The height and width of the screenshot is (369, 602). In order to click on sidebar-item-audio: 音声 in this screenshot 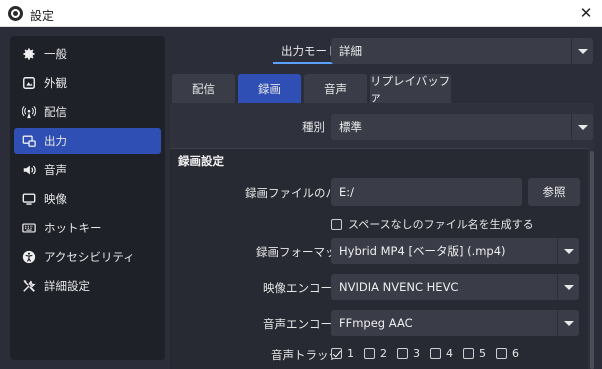, I will do `click(87, 170)`.